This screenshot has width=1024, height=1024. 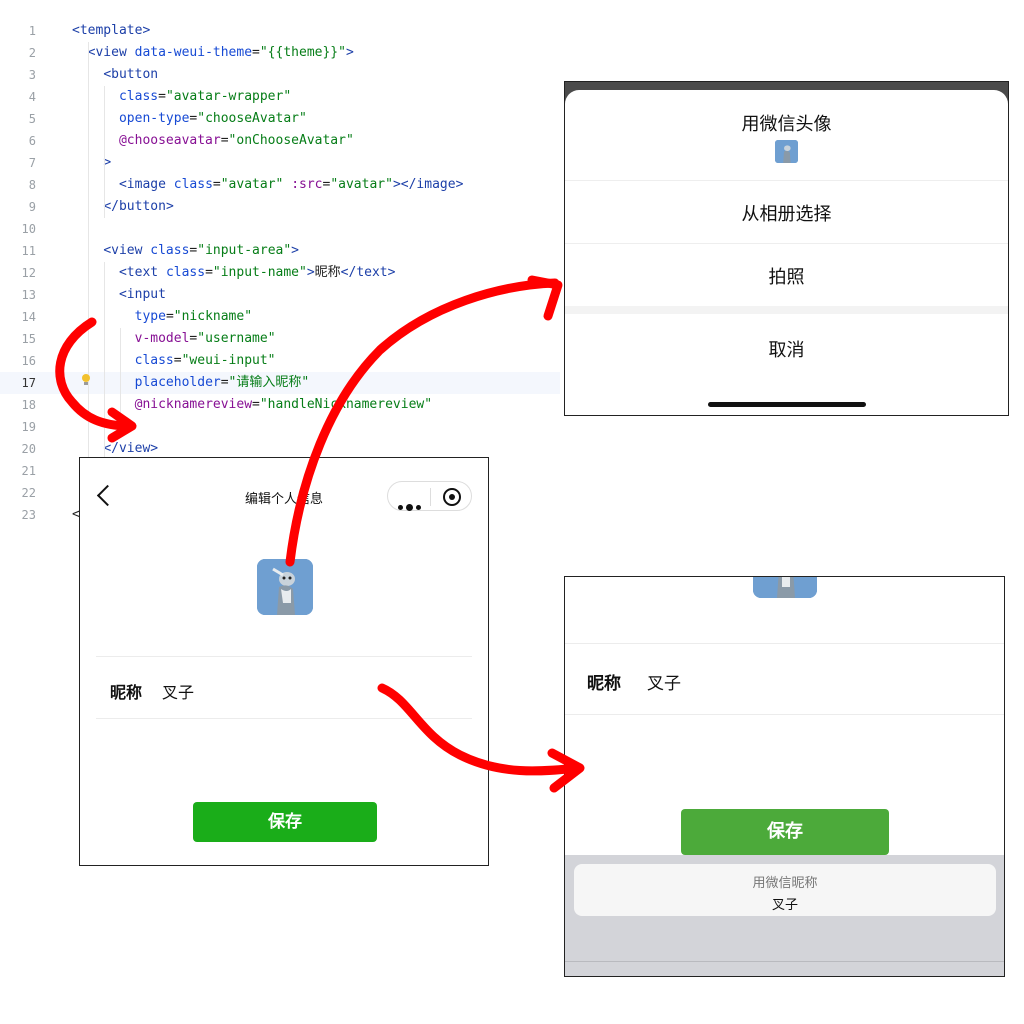 I want to click on code-text: <view class="input-area">, so click(x=201, y=250).